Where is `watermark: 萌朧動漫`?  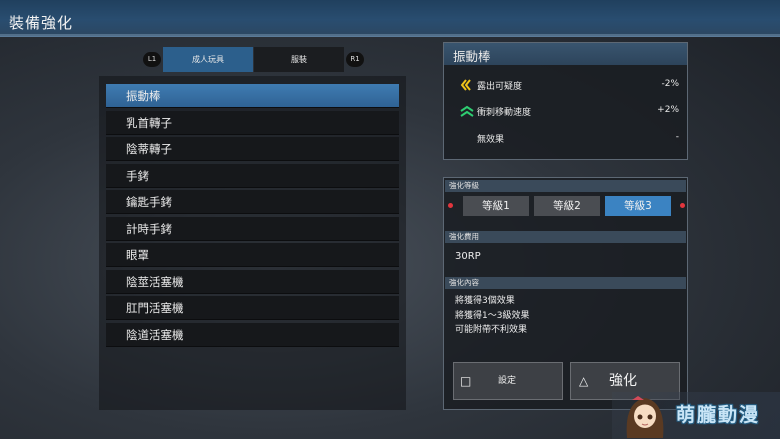 watermark: 萌朧動漫 is located at coordinates (696, 415).